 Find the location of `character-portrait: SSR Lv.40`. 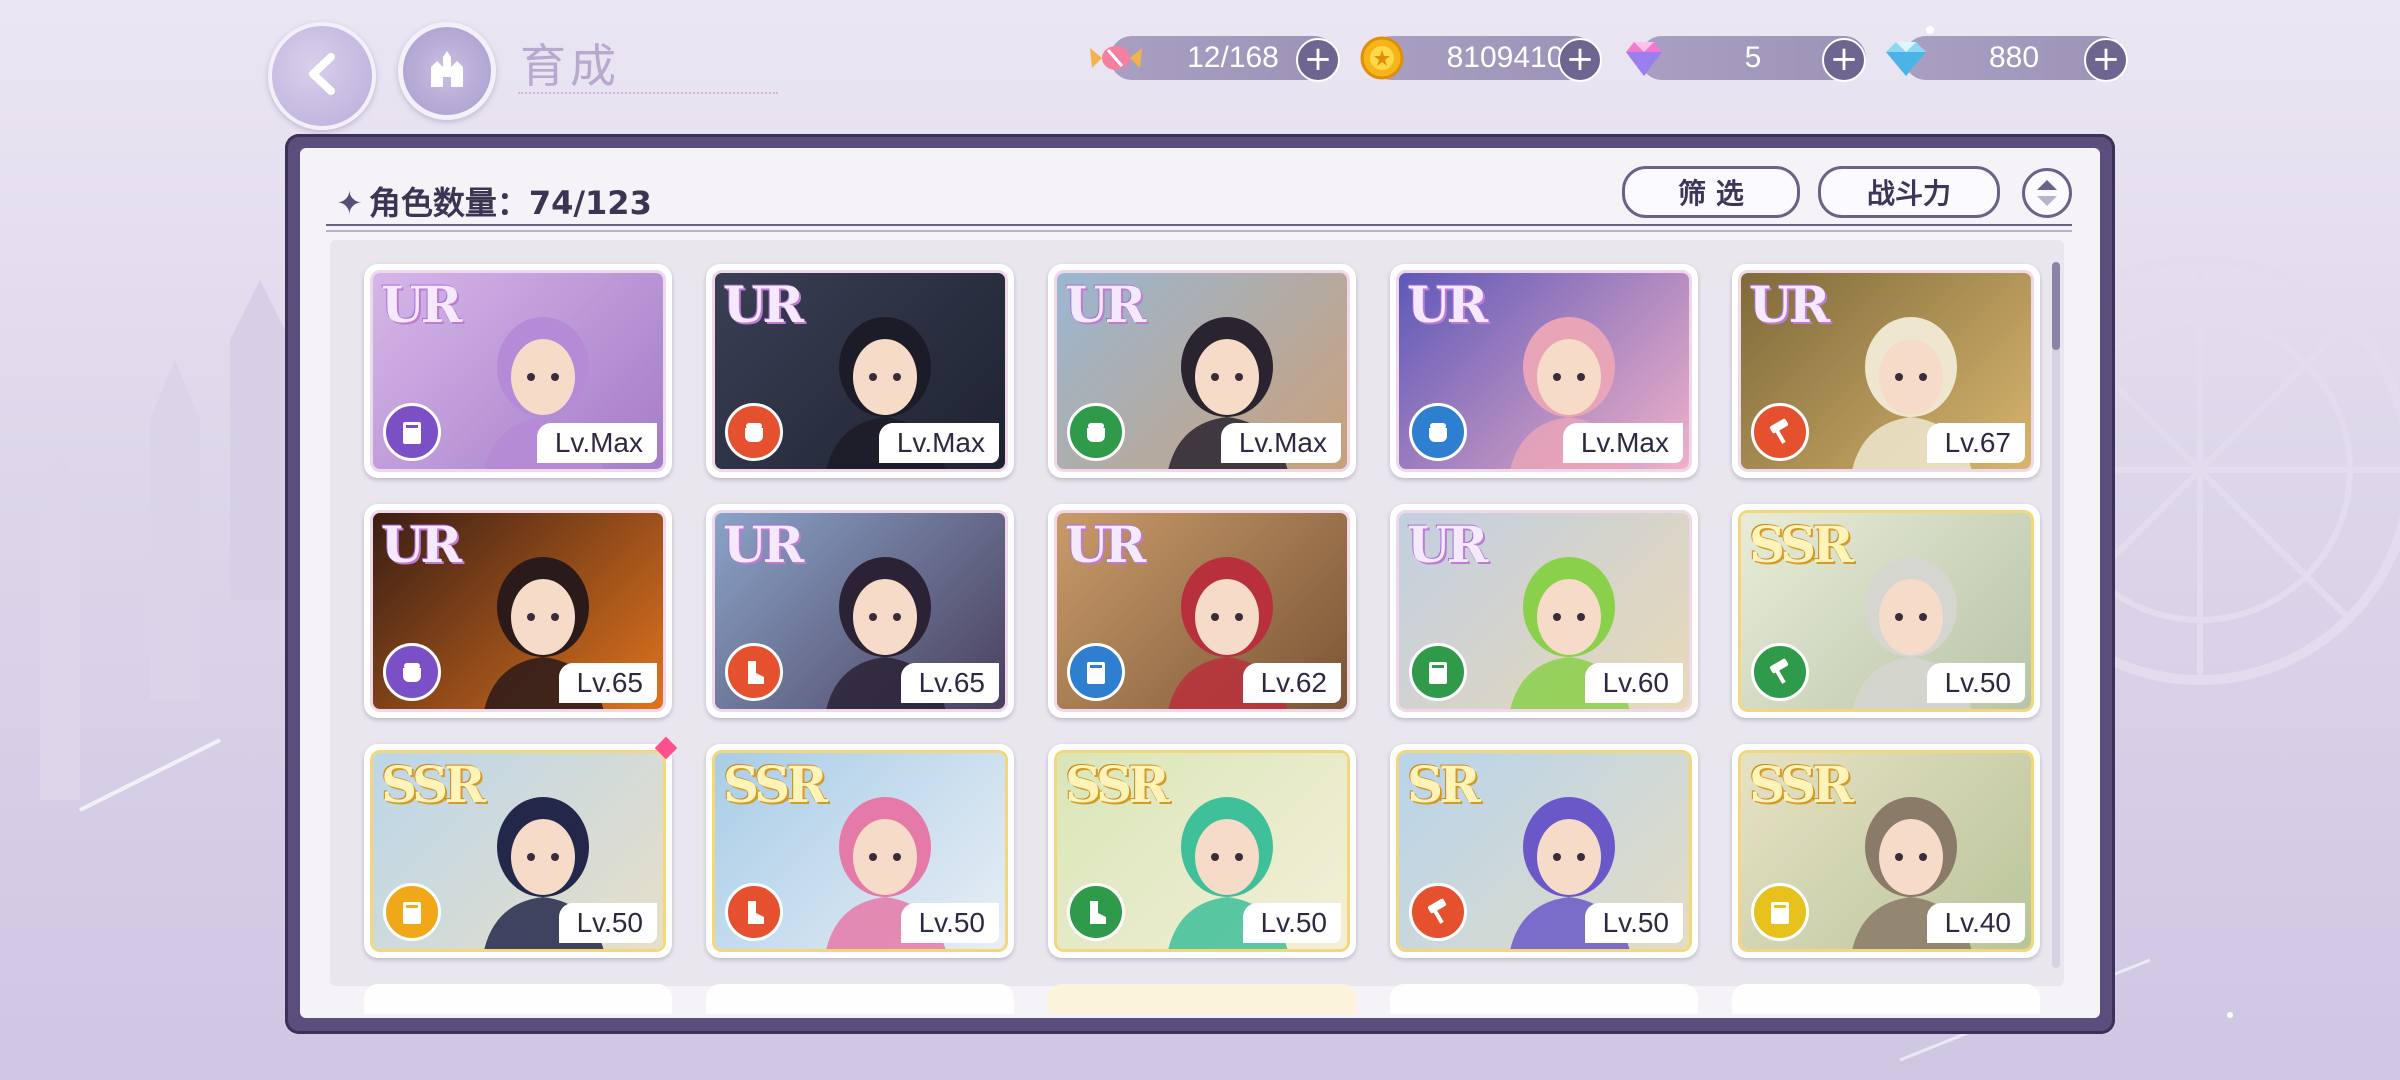

character-portrait: SSR Lv.40 is located at coordinates (1886, 851).